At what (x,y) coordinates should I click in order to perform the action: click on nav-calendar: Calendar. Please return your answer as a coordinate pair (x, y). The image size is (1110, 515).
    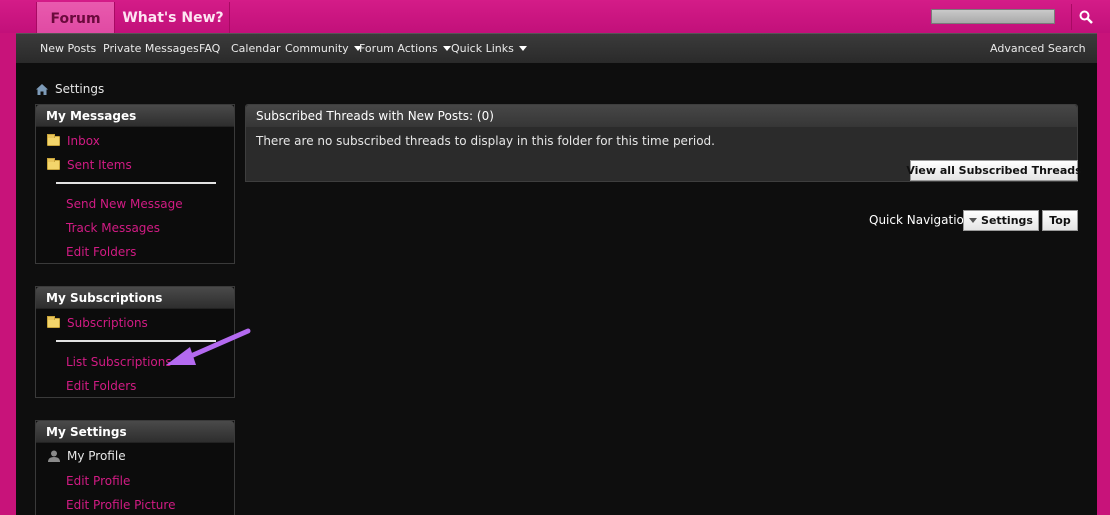
    Looking at the image, I should click on (255, 48).